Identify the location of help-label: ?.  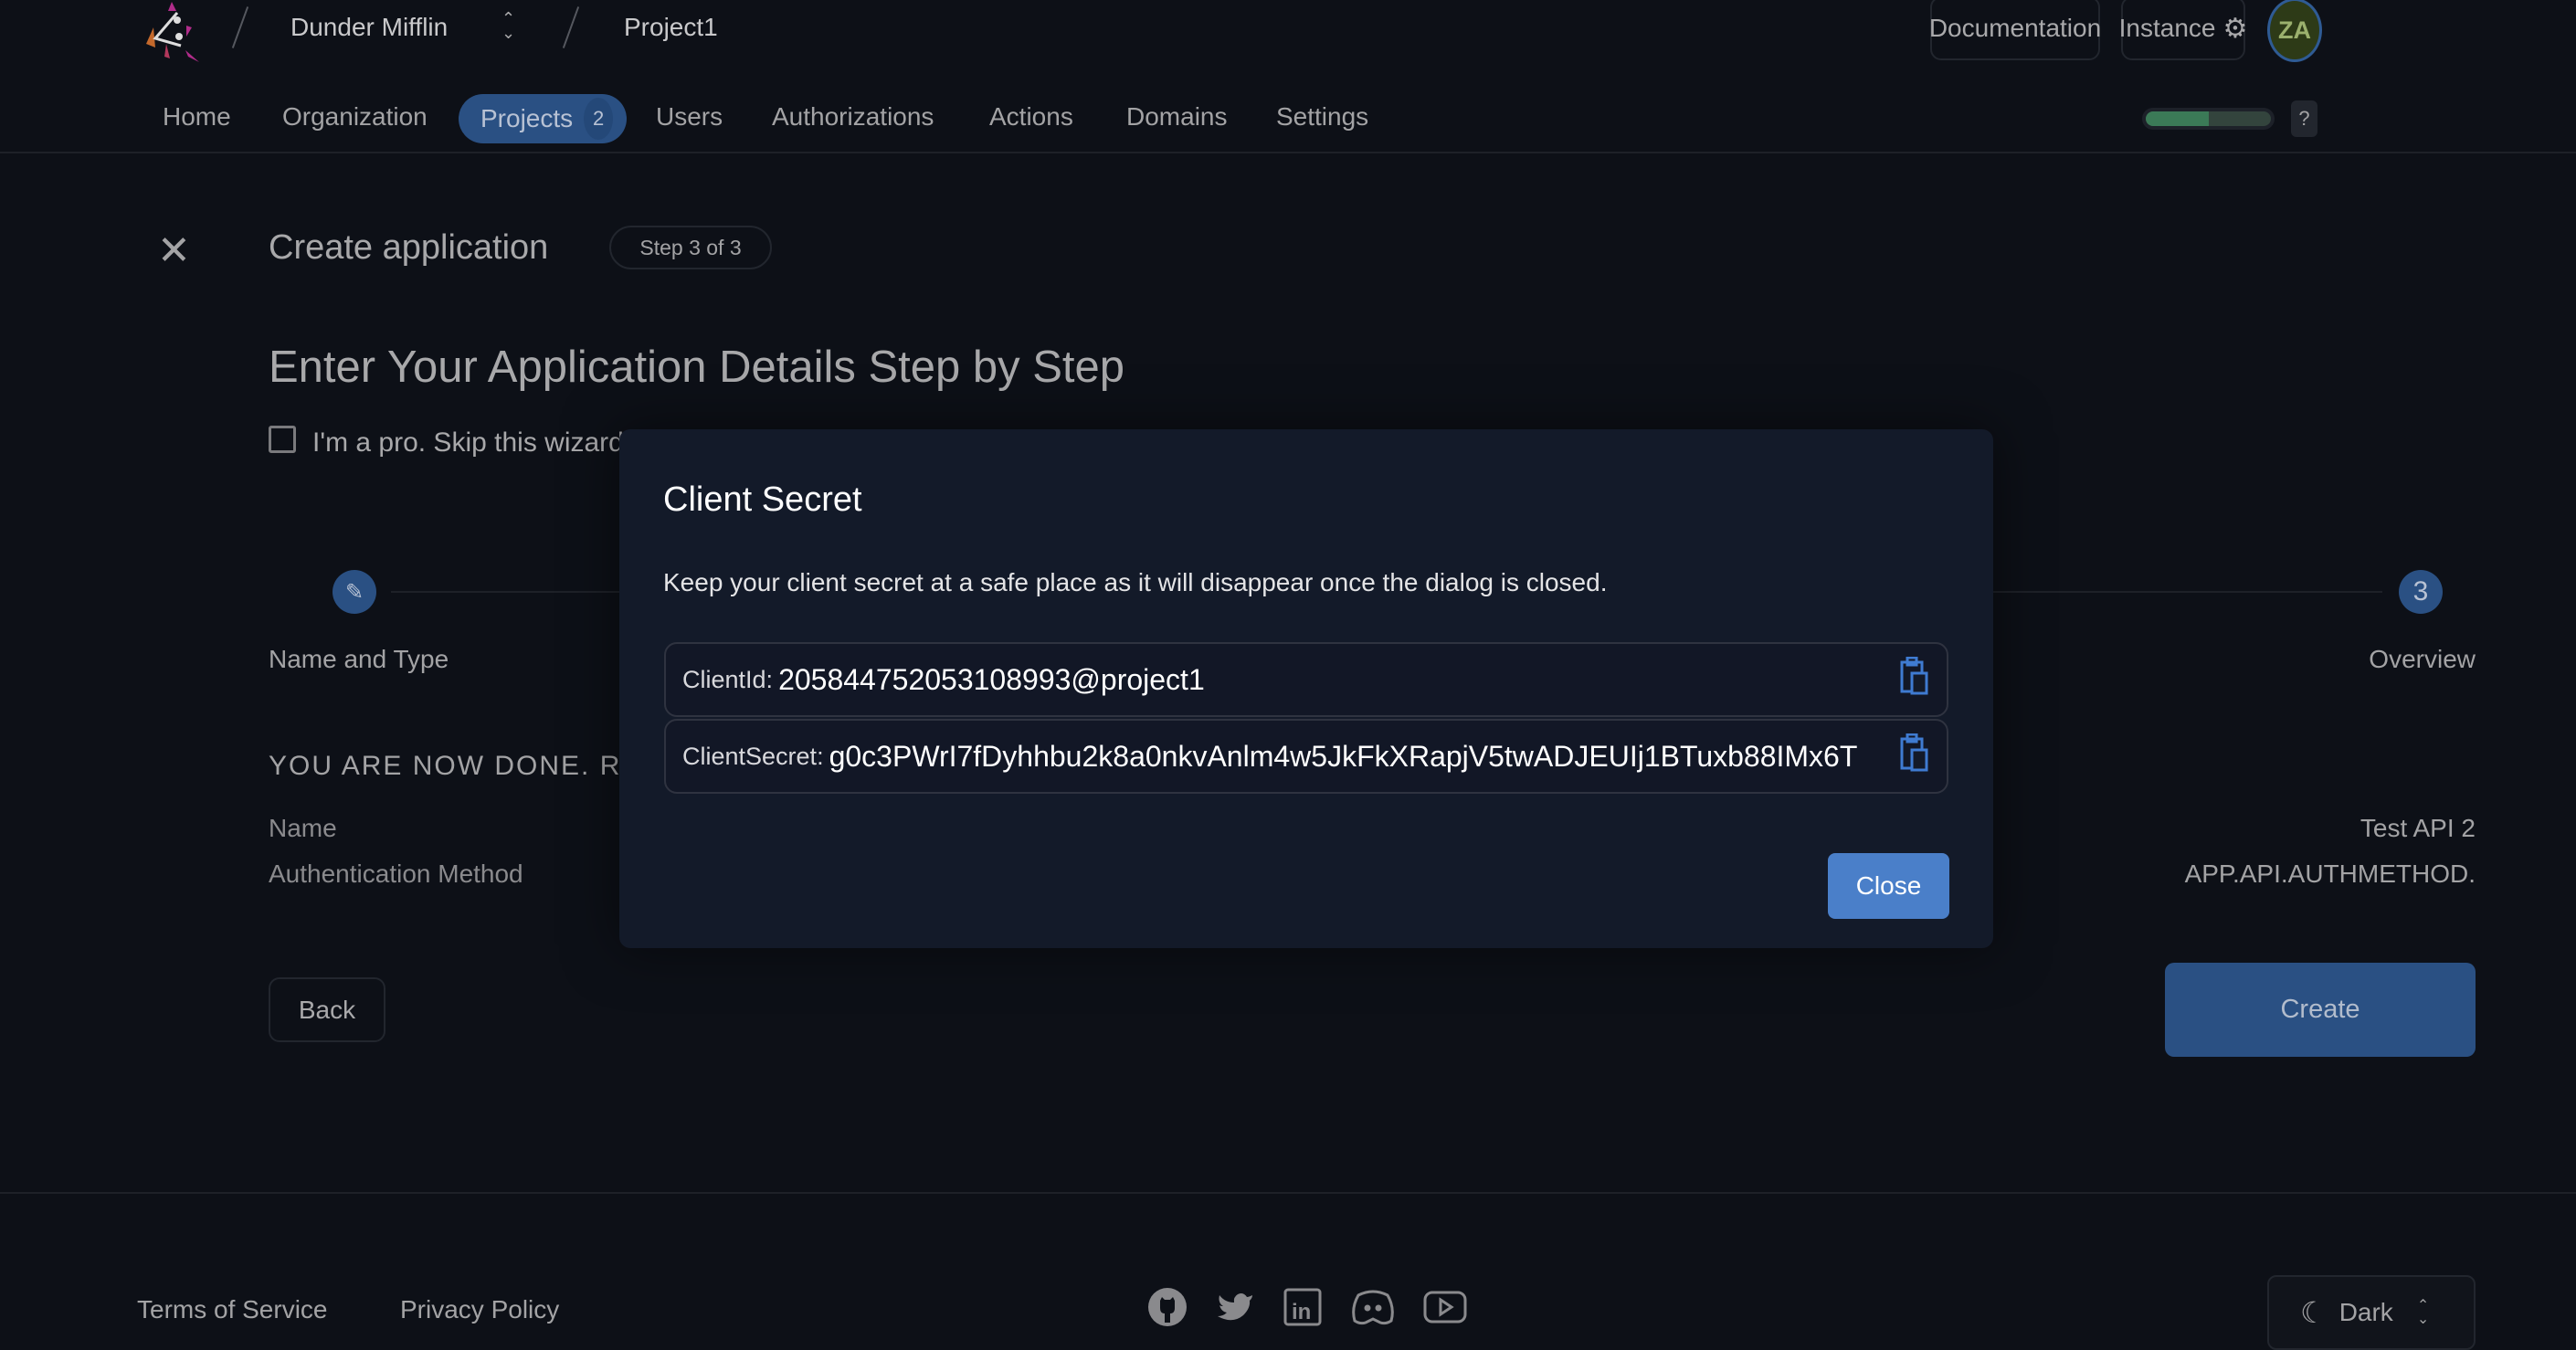
(2304, 119).